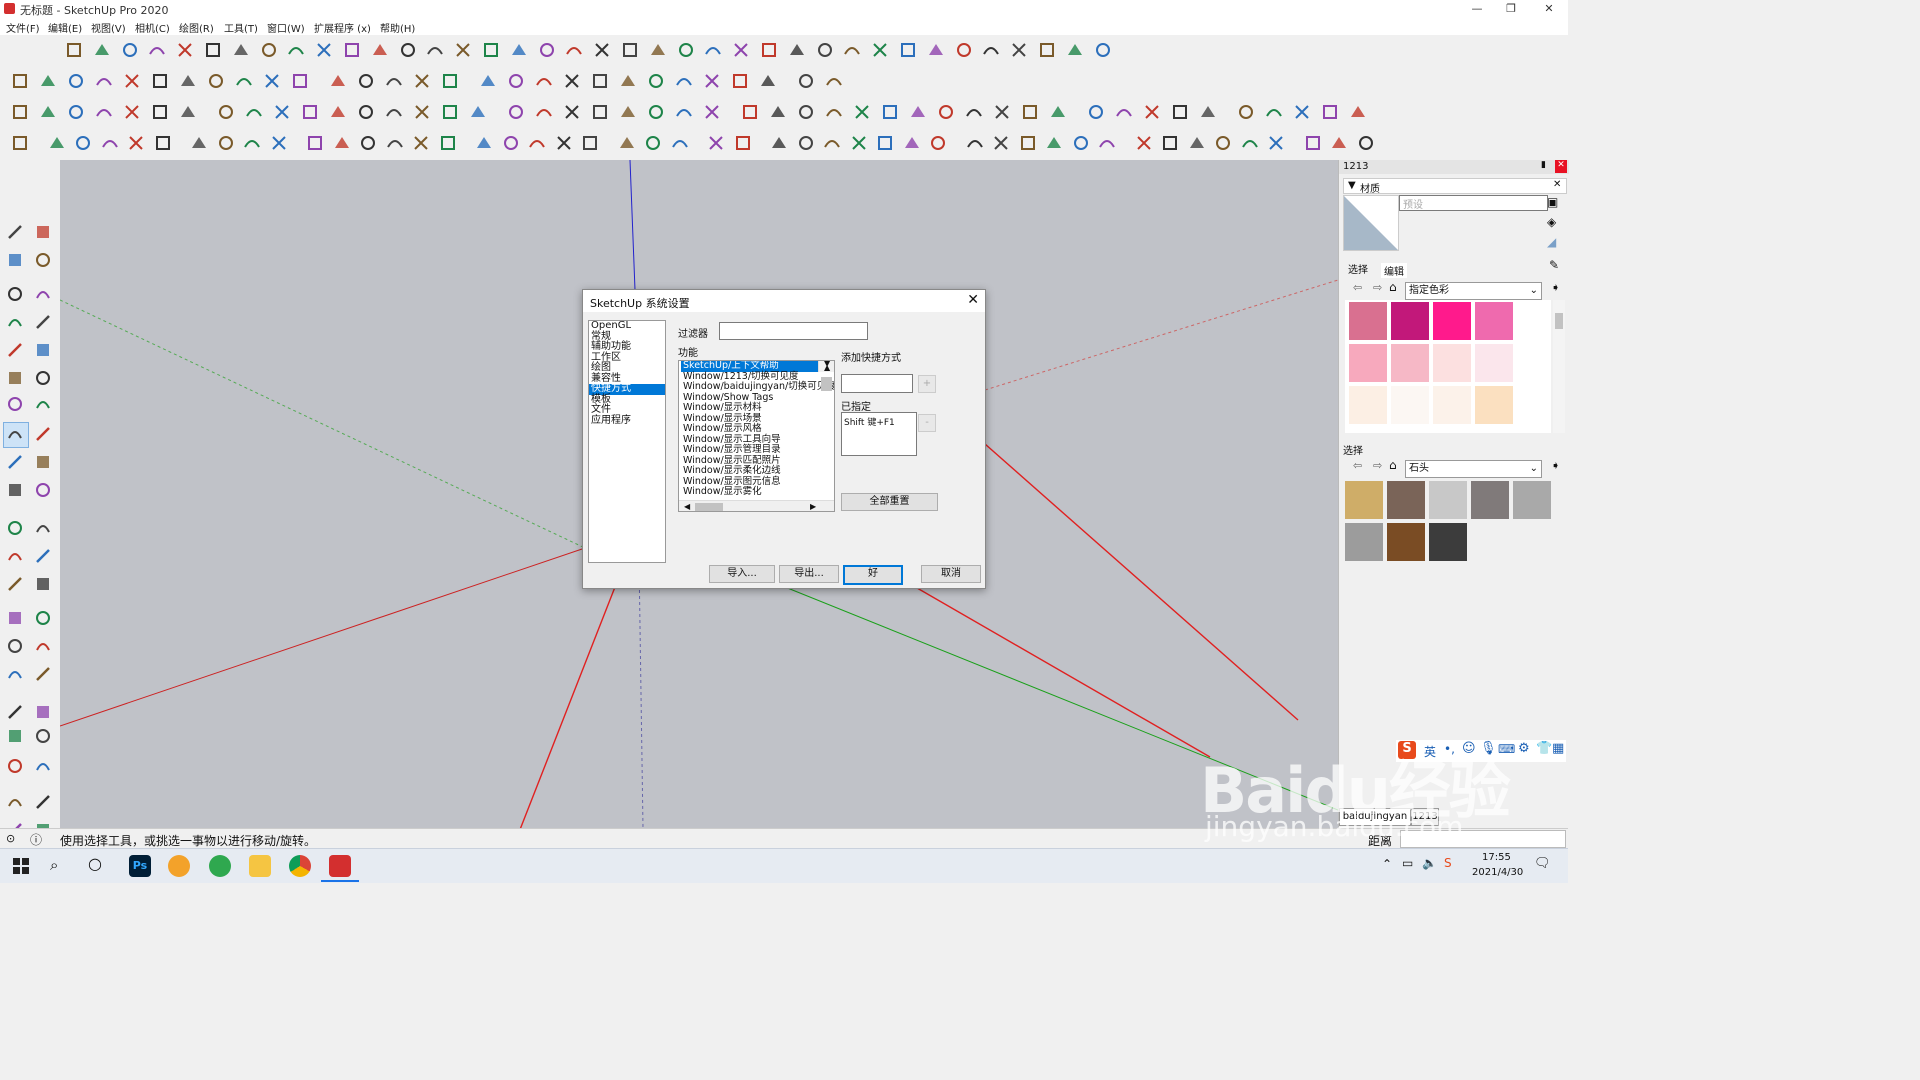 The height and width of the screenshot is (1080, 1920). Describe the element at coordinates (10, 838) in the screenshot. I see `geo-location-icon: ⊙` at that location.